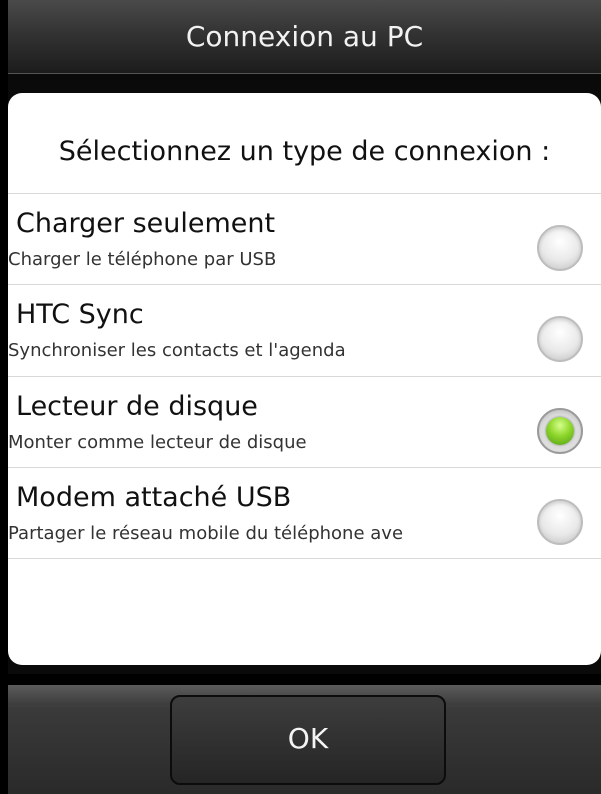  What do you see at coordinates (154, 497) in the screenshot?
I see `option-title: Modem attaché USB` at bounding box center [154, 497].